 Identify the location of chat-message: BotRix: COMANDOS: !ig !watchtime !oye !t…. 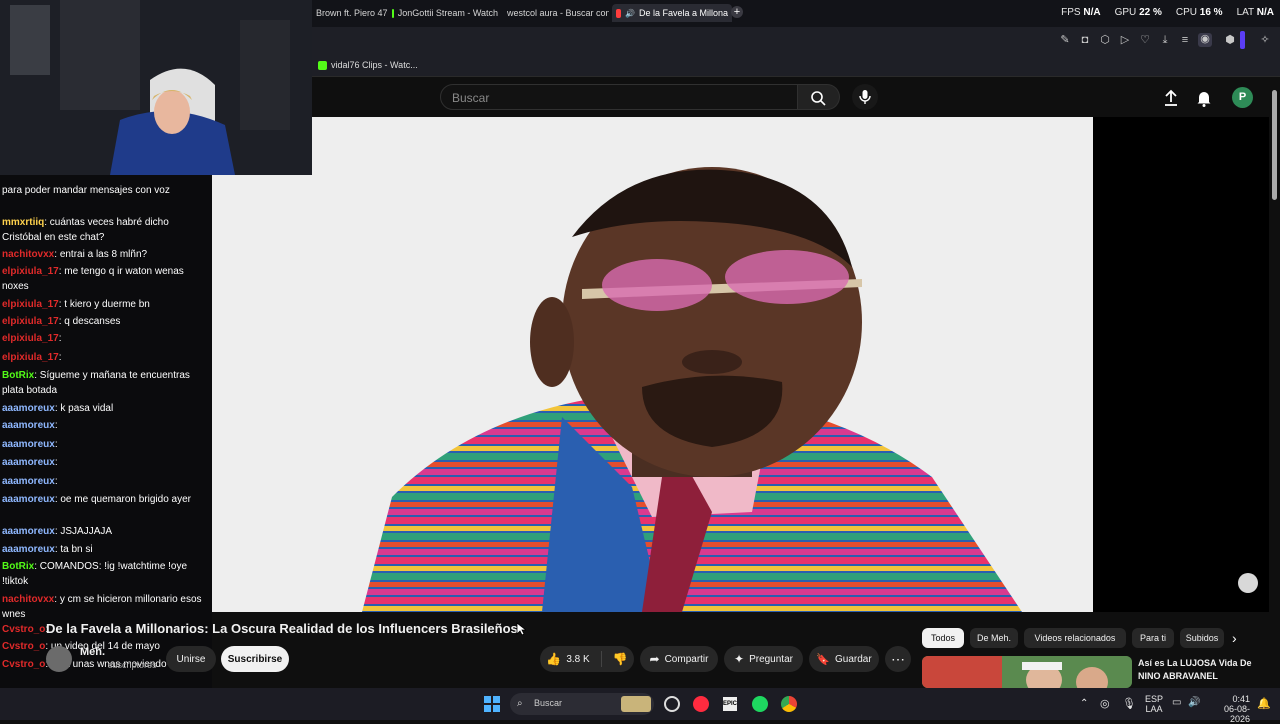
(102, 574).